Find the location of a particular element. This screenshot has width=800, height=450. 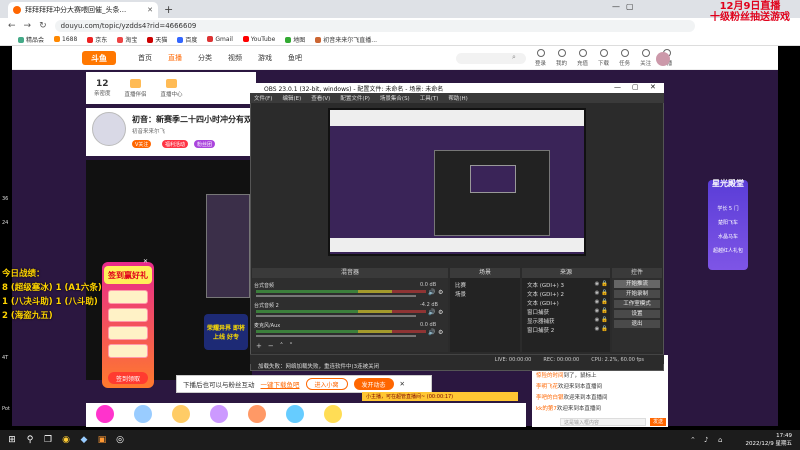

scene-item: 场景 is located at coordinates (485, 294).